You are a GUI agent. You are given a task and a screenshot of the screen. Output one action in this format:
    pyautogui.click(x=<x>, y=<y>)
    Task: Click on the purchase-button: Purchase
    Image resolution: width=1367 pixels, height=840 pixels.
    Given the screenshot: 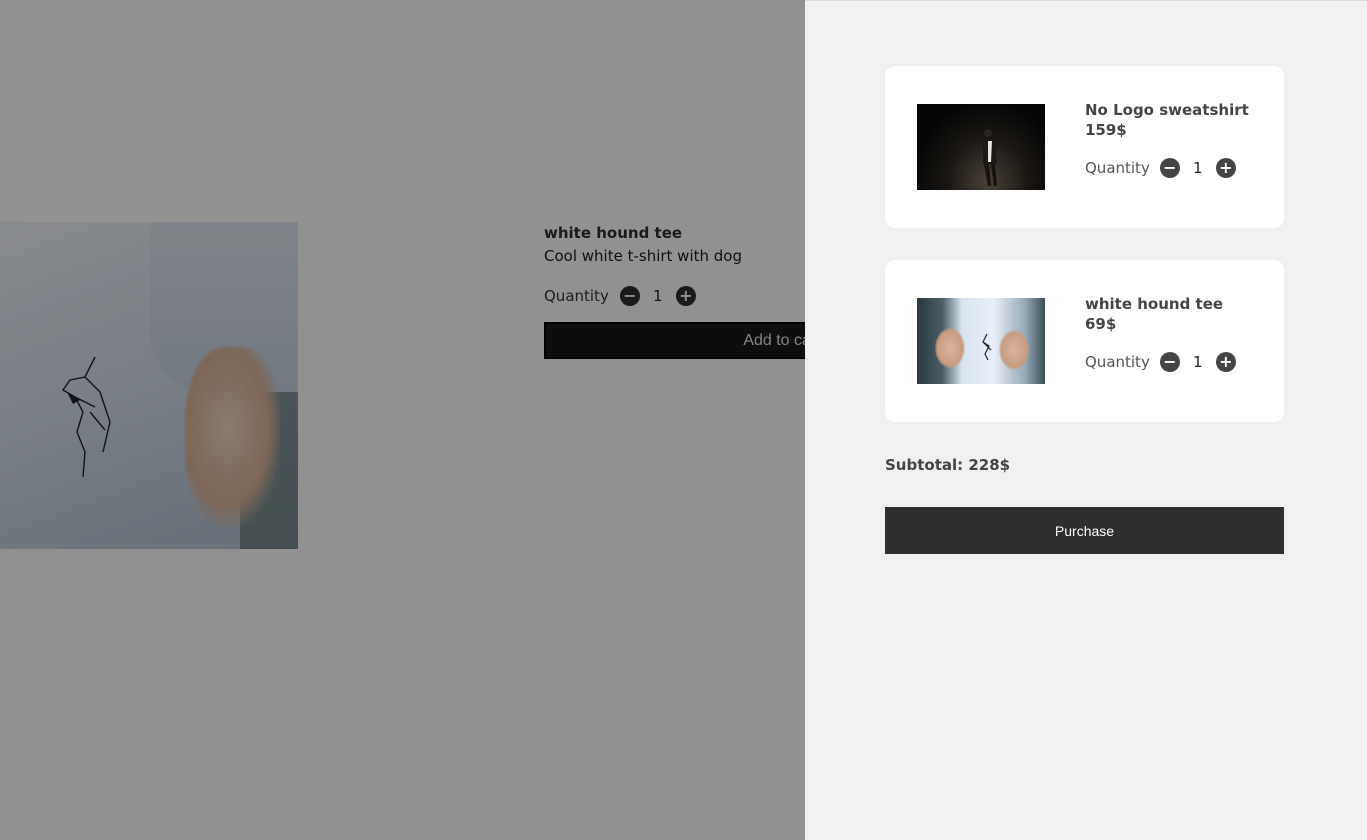 What is the action you would take?
    pyautogui.click(x=1084, y=530)
    